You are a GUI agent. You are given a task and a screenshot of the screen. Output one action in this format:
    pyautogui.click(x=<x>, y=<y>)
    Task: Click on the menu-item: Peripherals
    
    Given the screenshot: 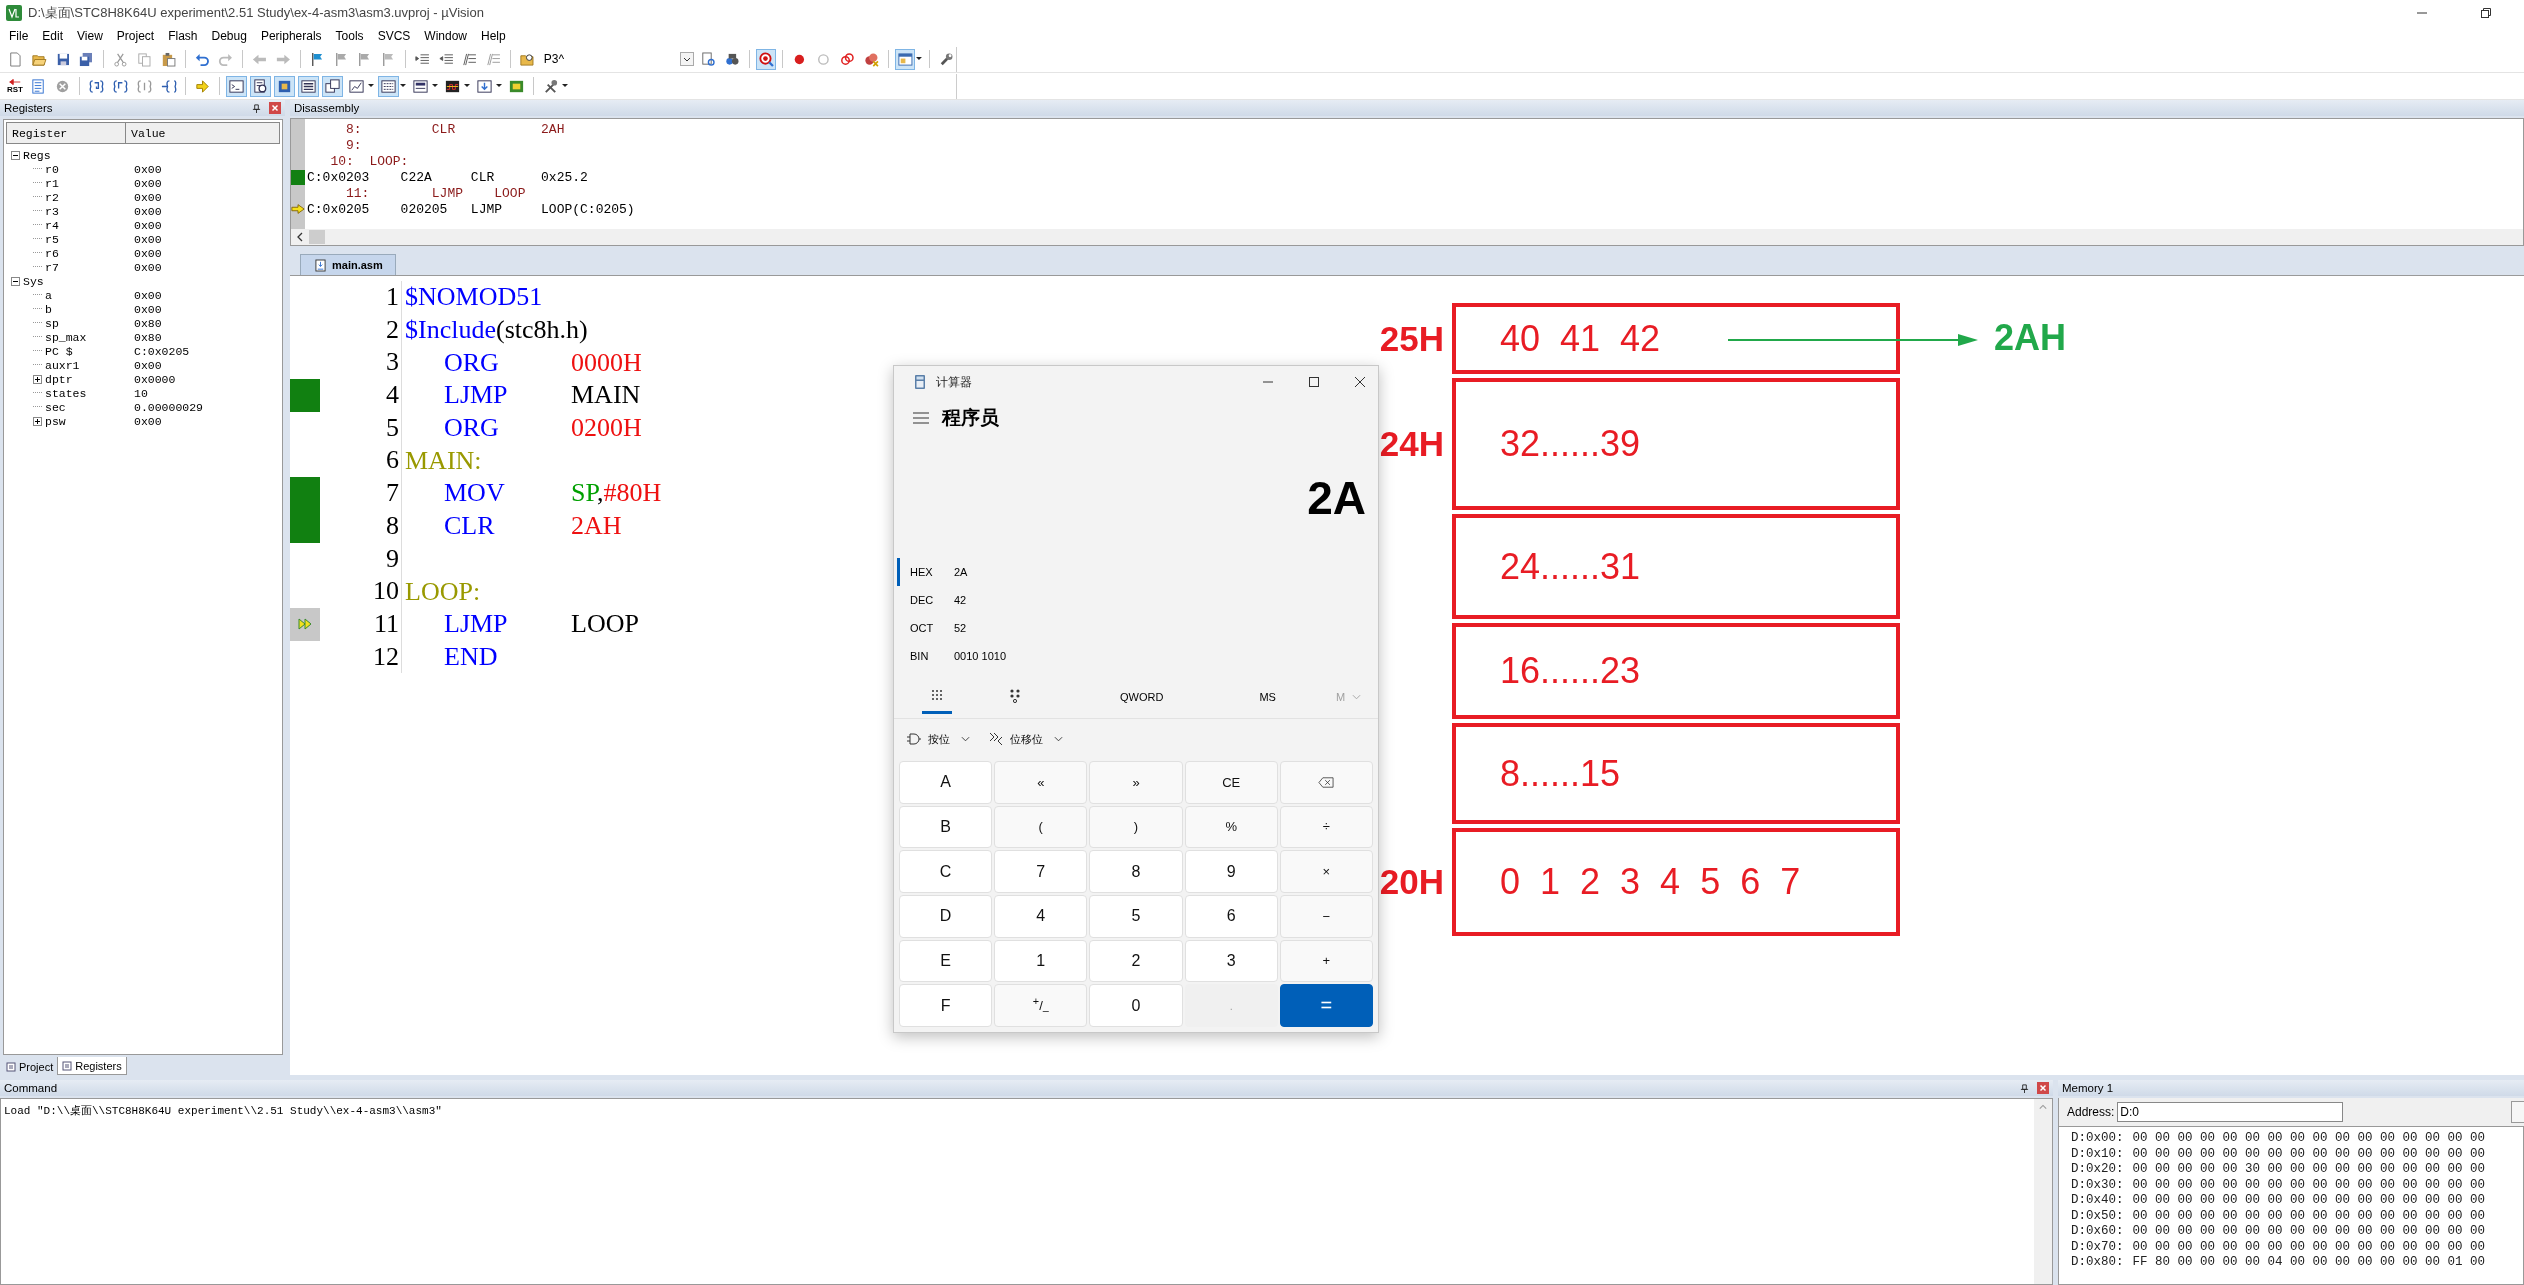 What is the action you would take?
    pyautogui.click(x=291, y=36)
    